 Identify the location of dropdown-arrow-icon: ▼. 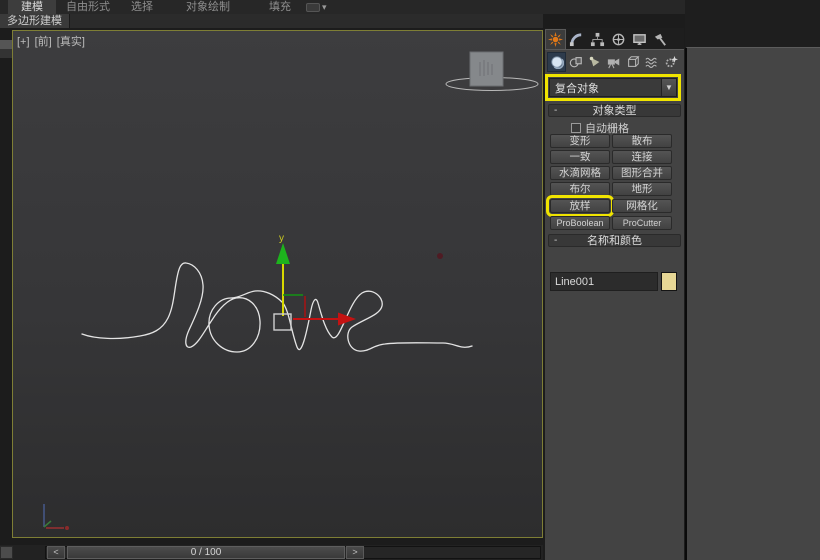
(668, 87).